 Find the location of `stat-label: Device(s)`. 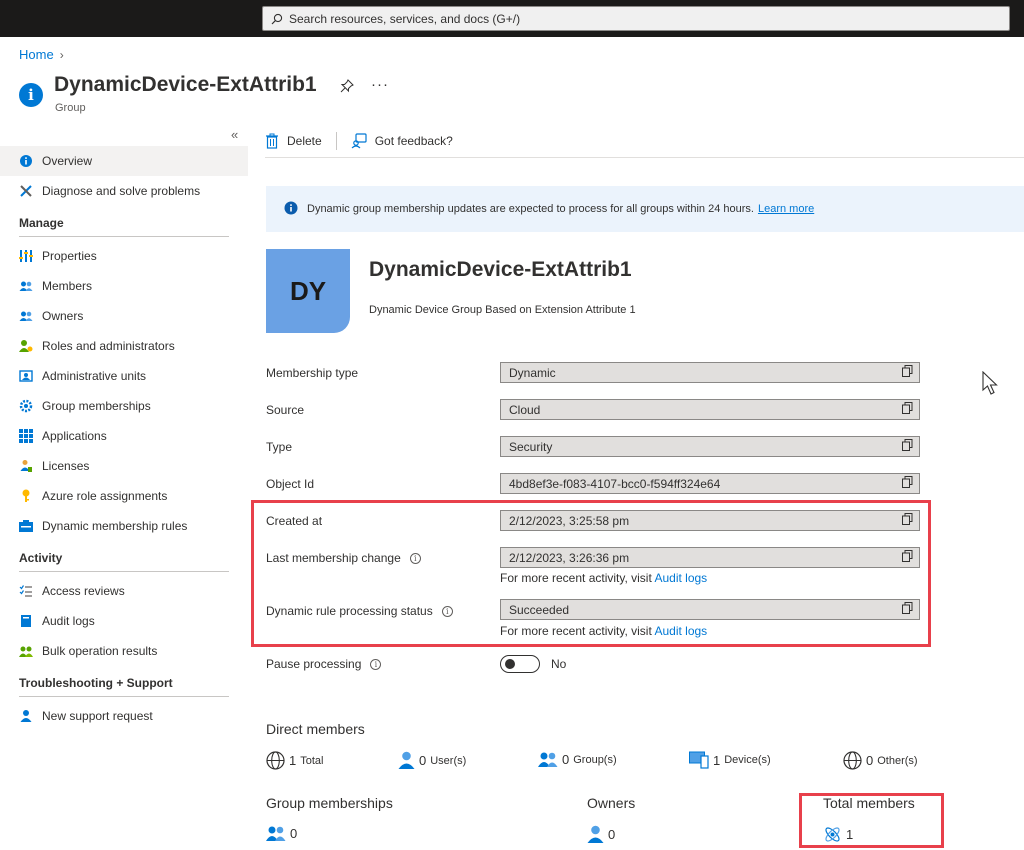

stat-label: Device(s) is located at coordinates (747, 760).